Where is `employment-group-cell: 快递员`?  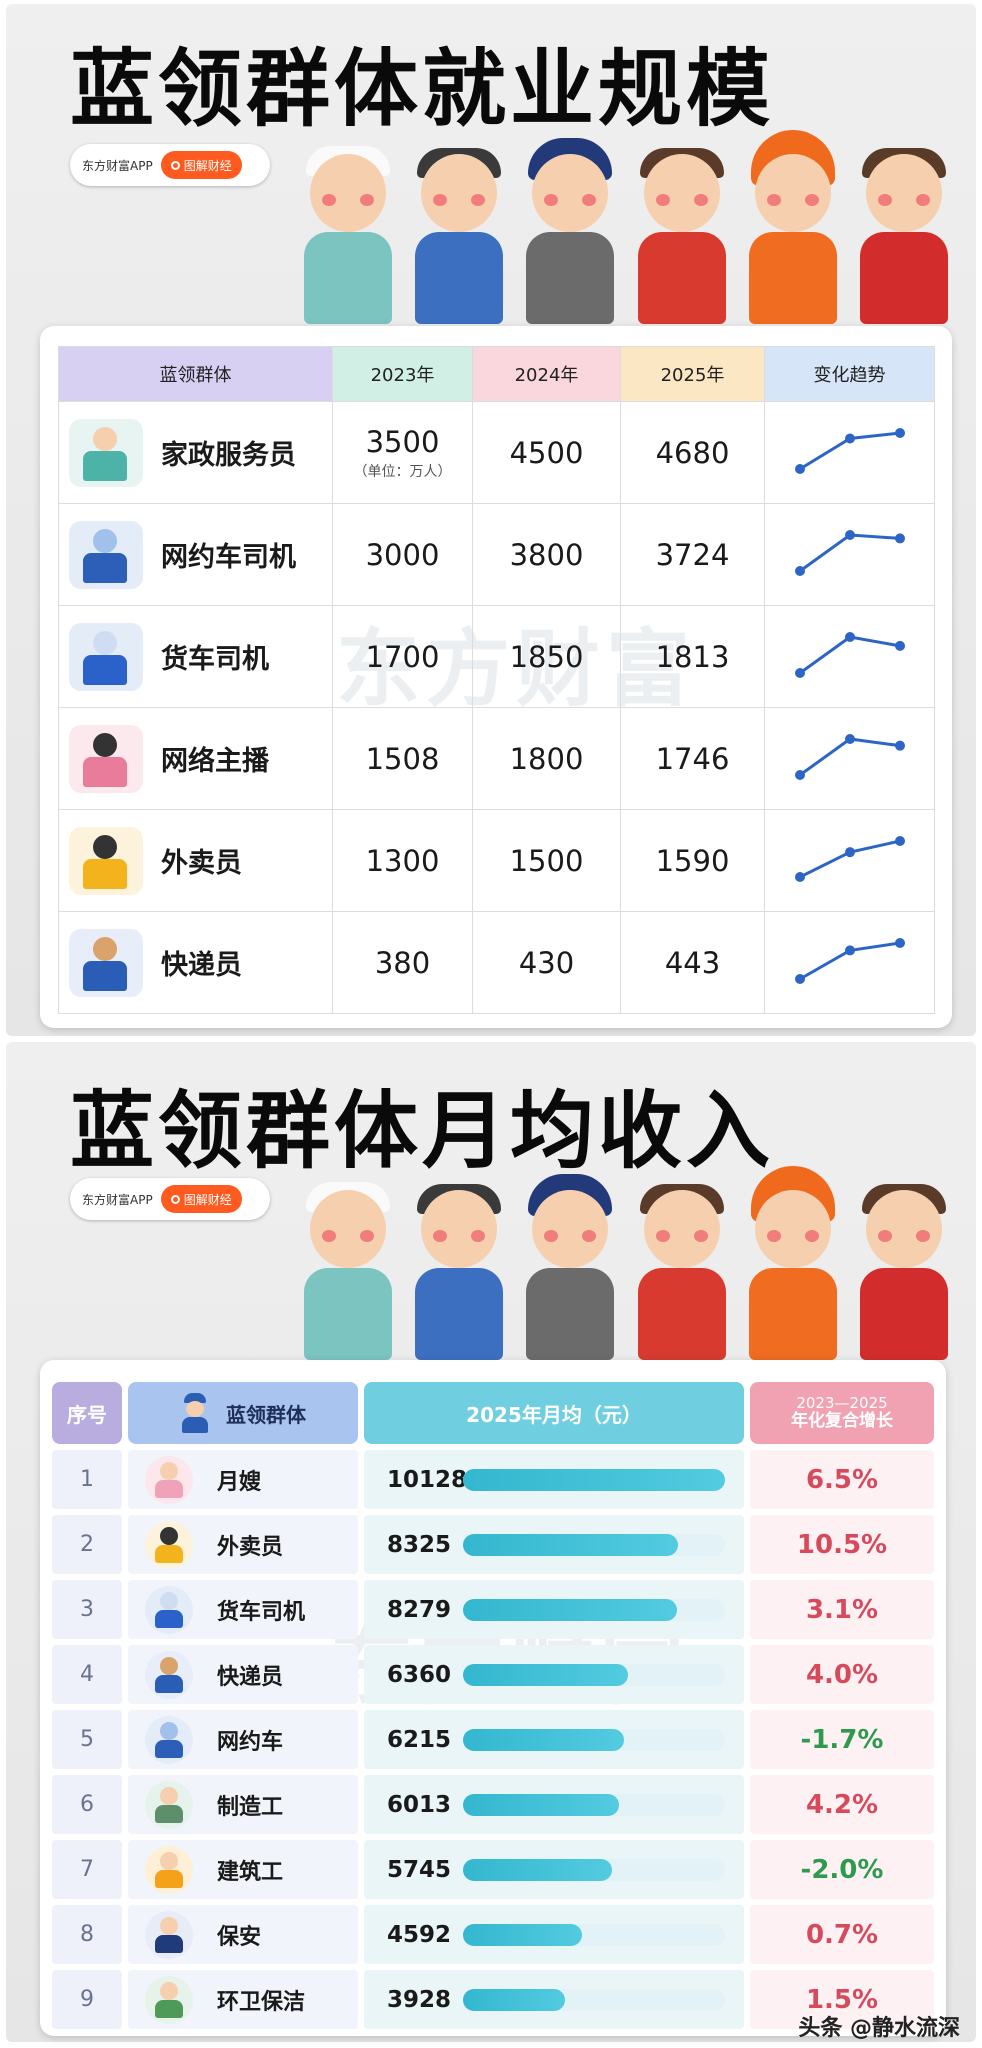
employment-group-cell: 快递员 is located at coordinates (195, 962).